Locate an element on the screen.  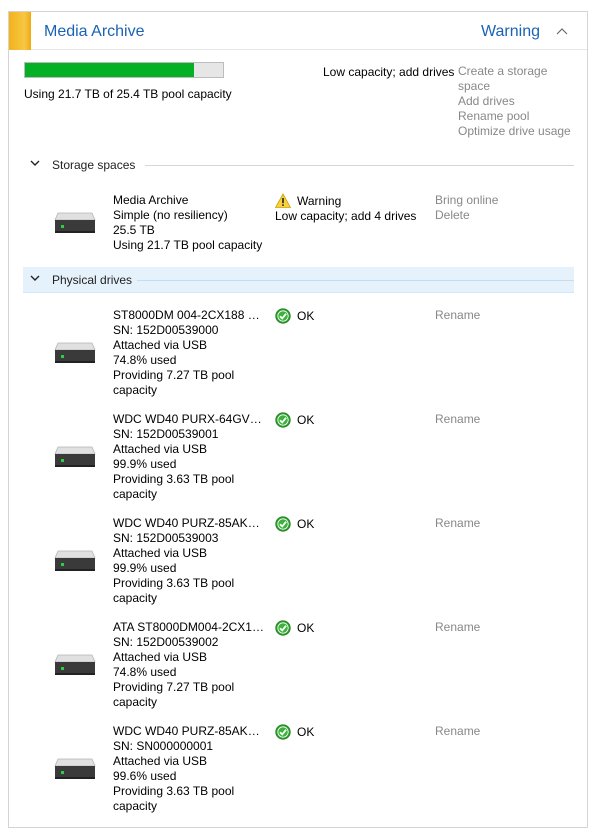
pool-usage-fill is located at coordinates (110, 70).